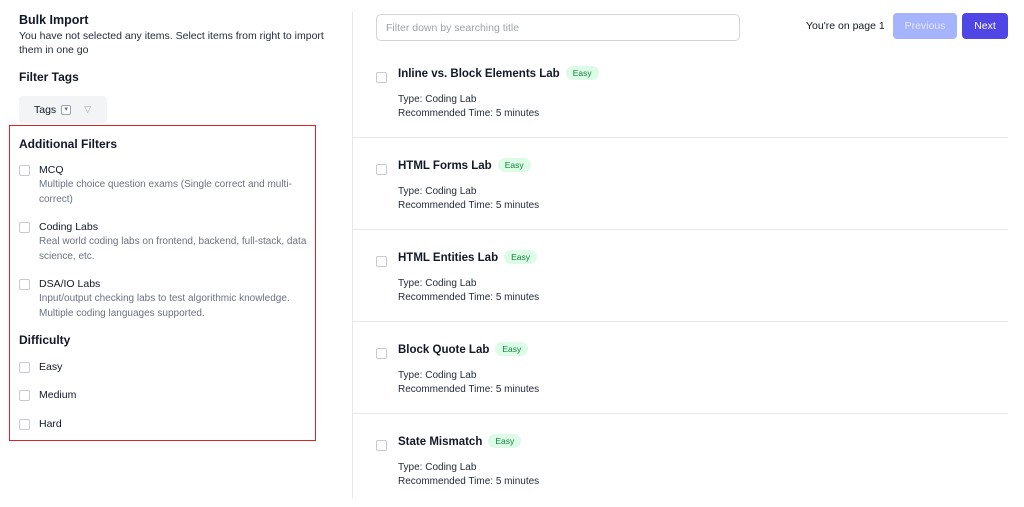 Image resolution: width=1024 pixels, height=507 pixels. Describe the element at coordinates (68, 144) in the screenshot. I see `additional-filters-heading: Additional Filters` at that location.